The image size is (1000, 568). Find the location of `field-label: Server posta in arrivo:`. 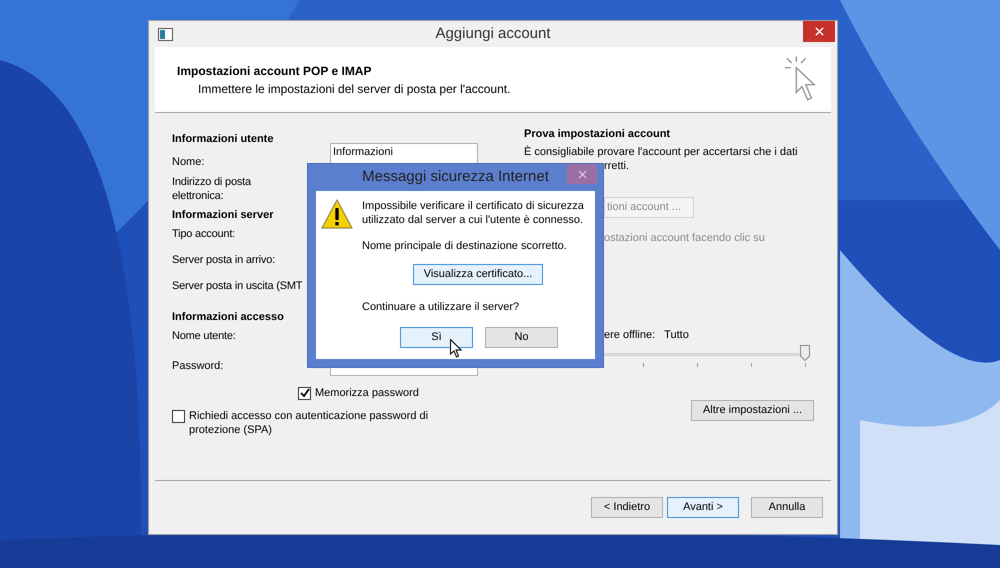

field-label: Server posta in arrivo: is located at coordinates (223, 260).